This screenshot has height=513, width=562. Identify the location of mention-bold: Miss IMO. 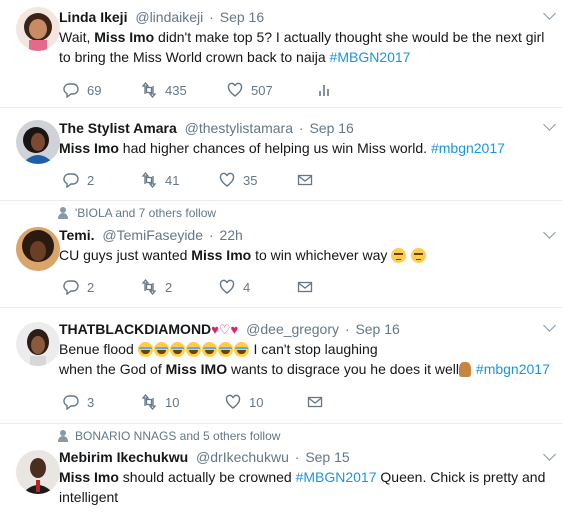
(196, 369).